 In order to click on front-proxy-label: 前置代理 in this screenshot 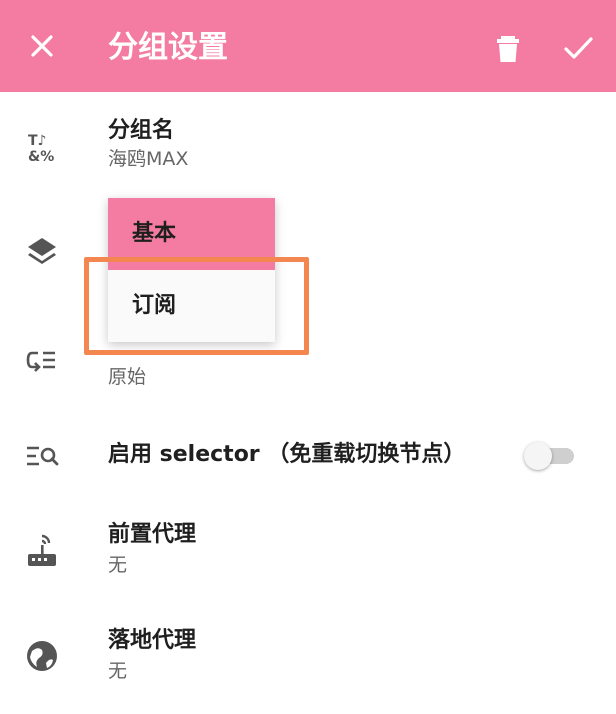, I will do `click(152, 534)`.